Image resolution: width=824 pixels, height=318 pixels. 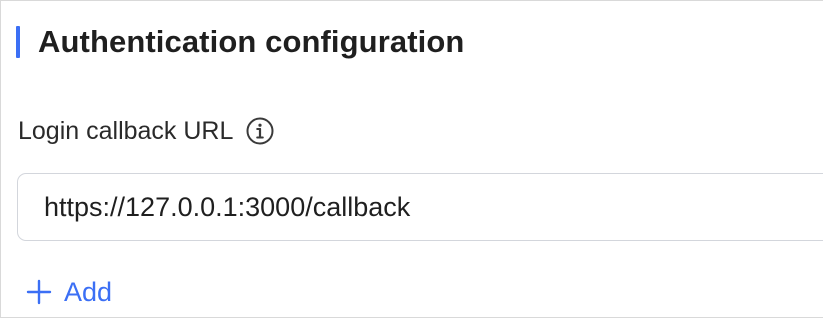 I want to click on info-icon, so click(x=260, y=131).